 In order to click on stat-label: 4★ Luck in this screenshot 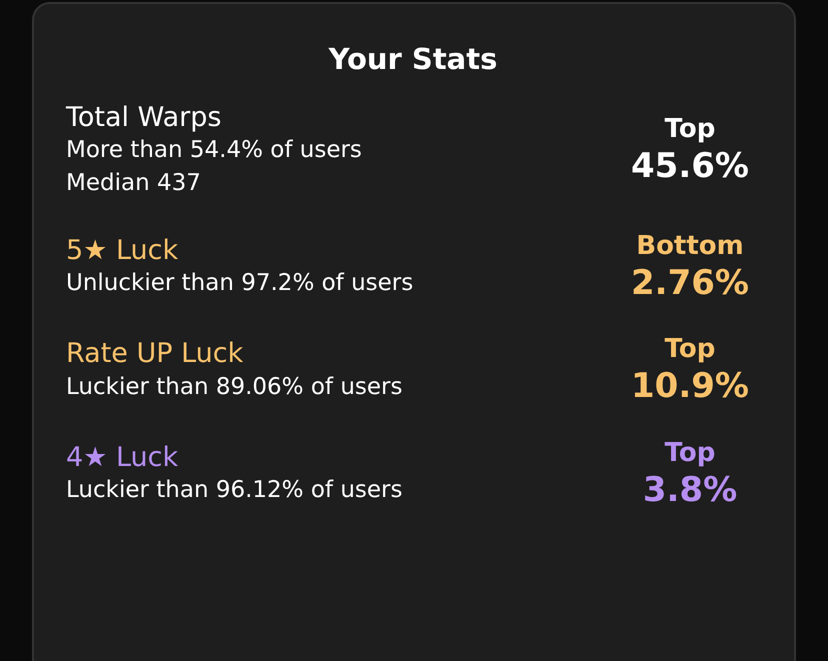, I will do `click(123, 458)`.